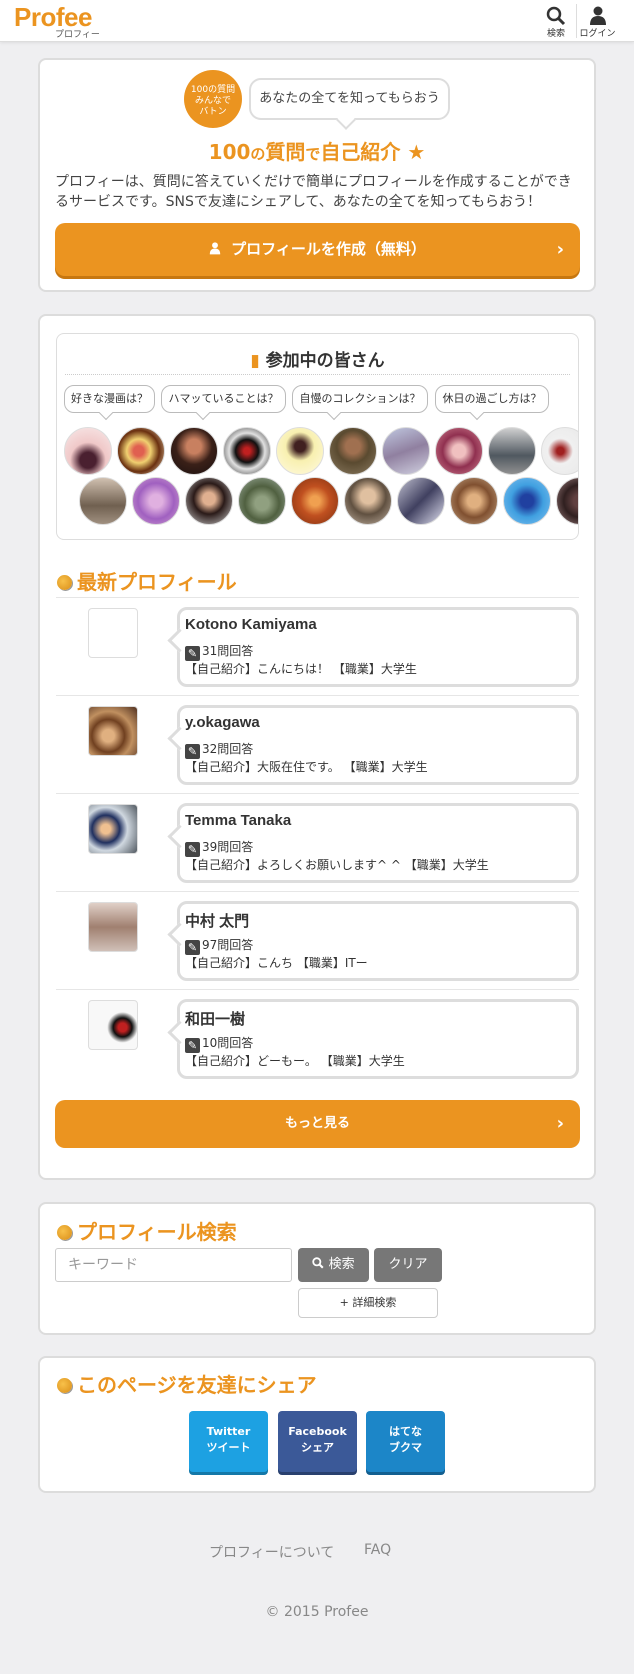 This screenshot has height=1674, width=634. What do you see at coordinates (416, 152) in the screenshot?
I see `star-icon: ★` at bounding box center [416, 152].